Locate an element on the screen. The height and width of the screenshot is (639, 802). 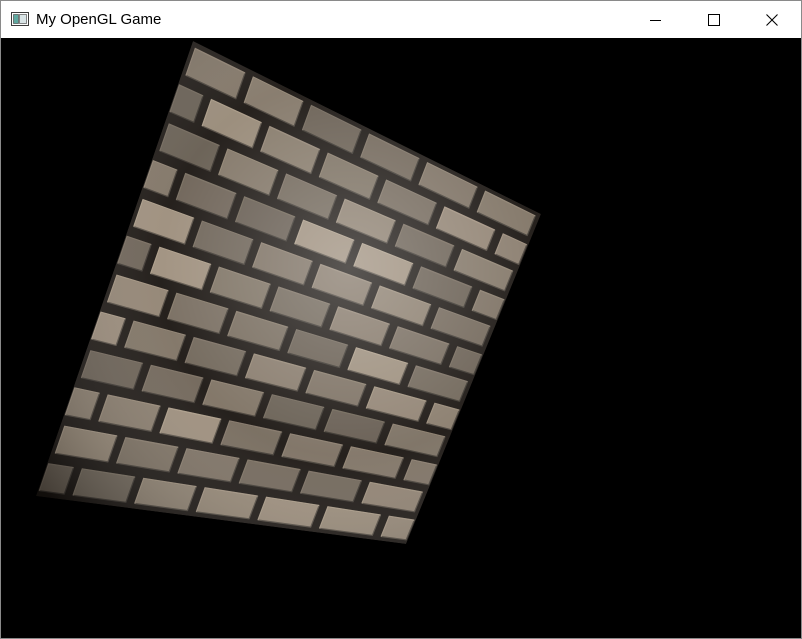
maximize-button is located at coordinates (714, 19).